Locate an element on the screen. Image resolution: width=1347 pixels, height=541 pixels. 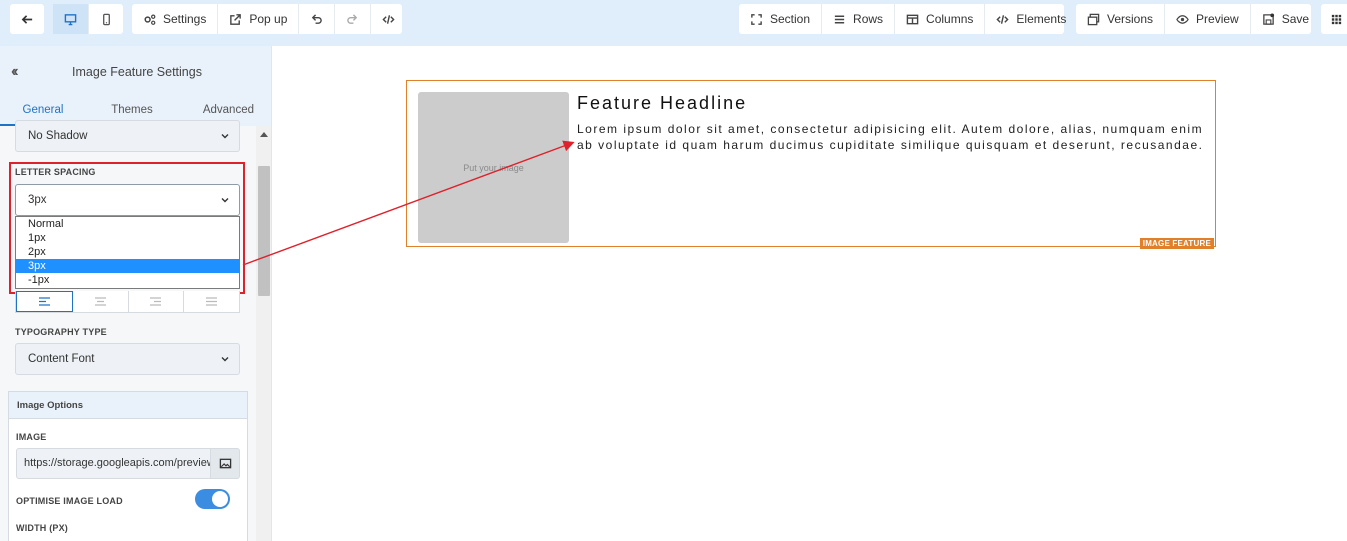
tools-group: Settings Pop up is located at coordinates (267, 19).